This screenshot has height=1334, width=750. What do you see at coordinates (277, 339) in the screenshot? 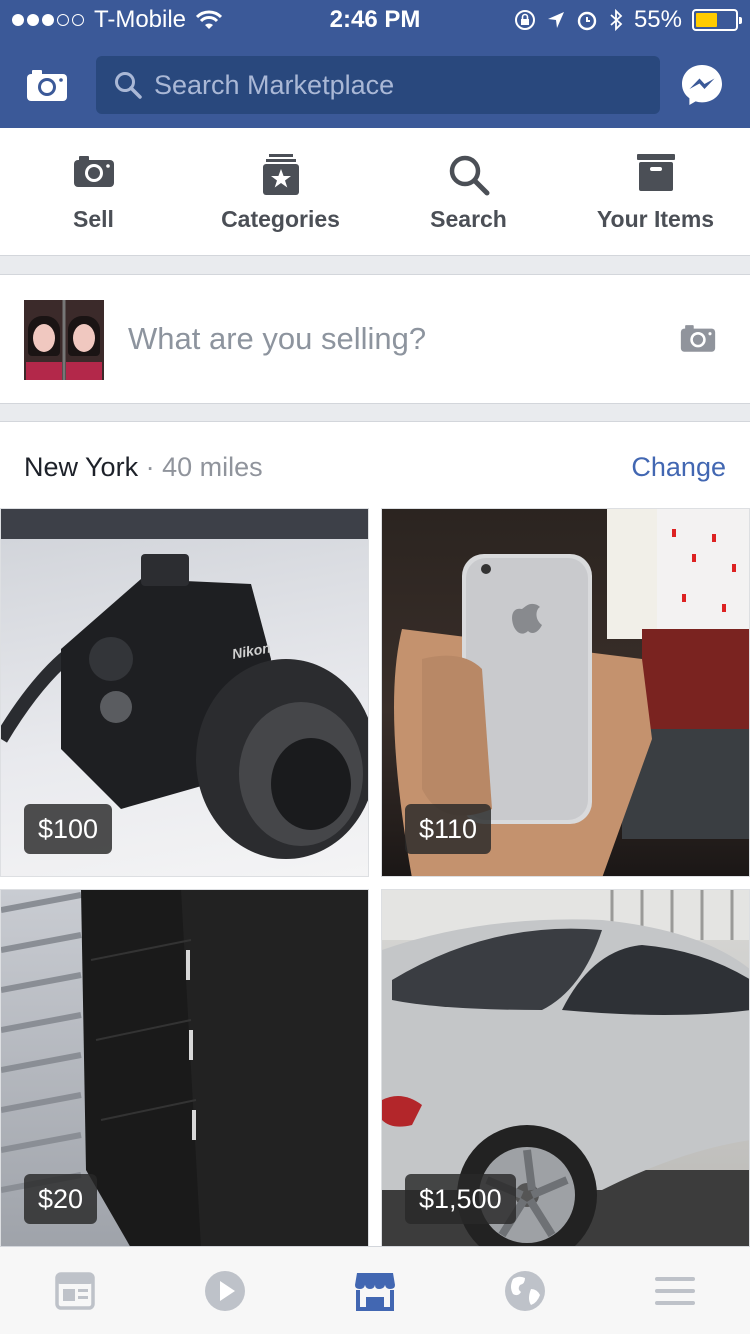
I see `composer-prompt: What are you selling?` at bounding box center [277, 339].